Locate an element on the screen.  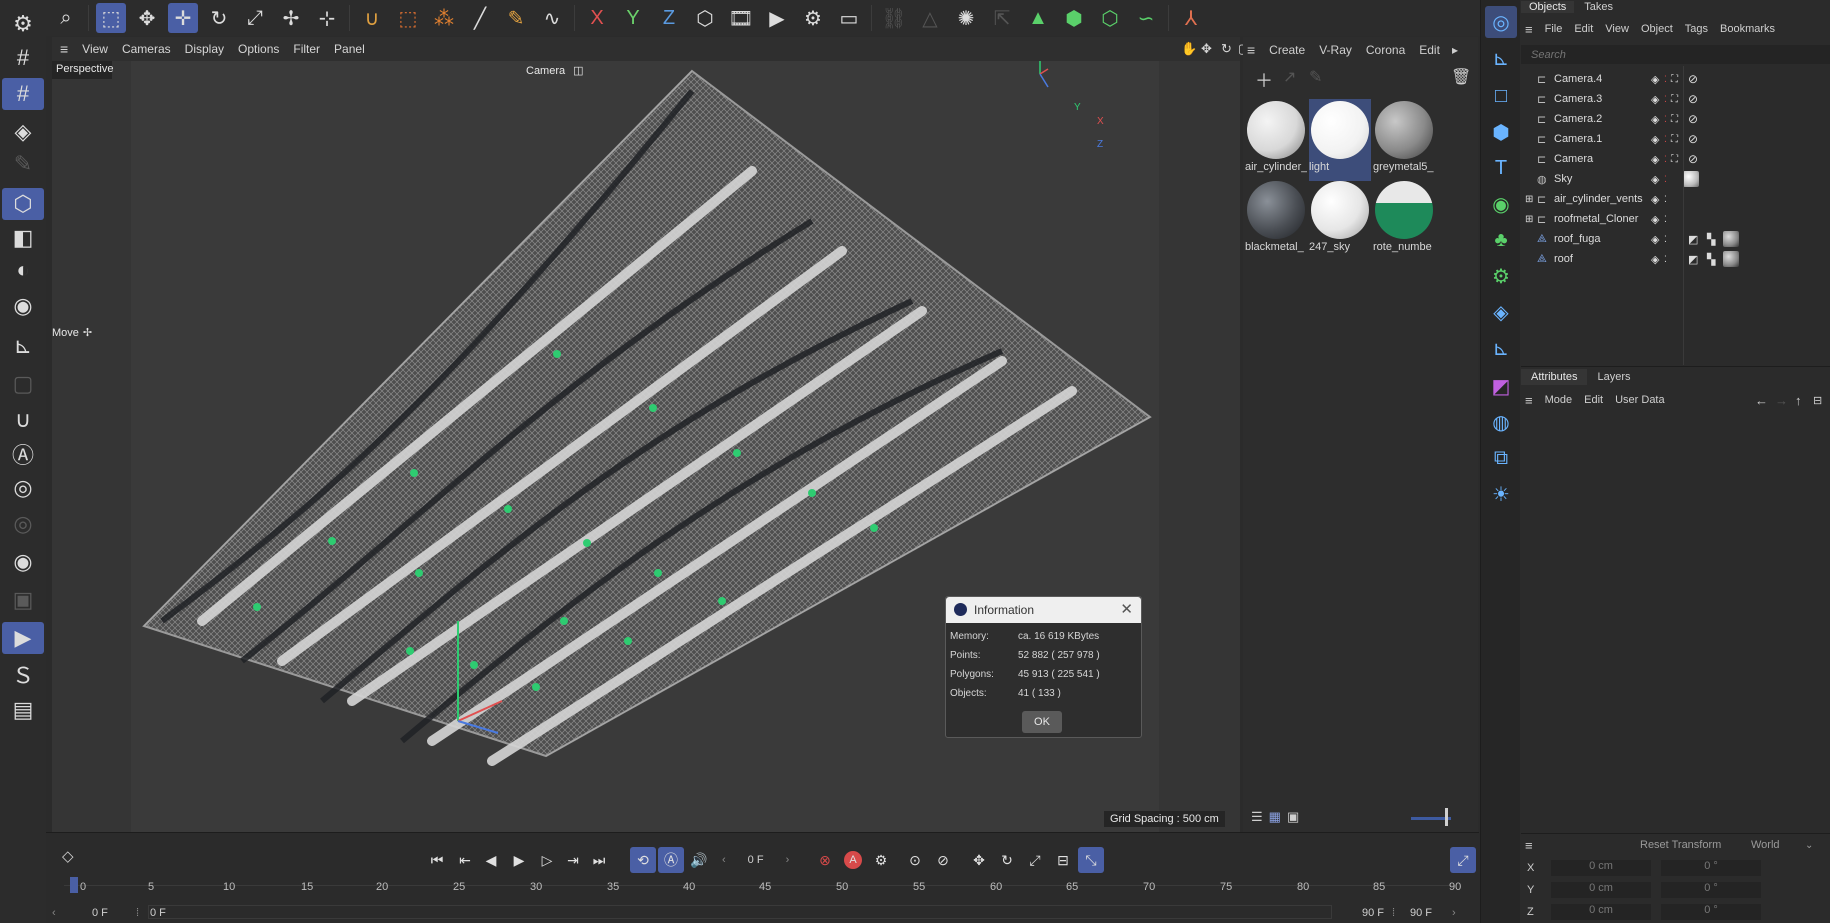
crop-icon: # is located at coordinates (23, 58).